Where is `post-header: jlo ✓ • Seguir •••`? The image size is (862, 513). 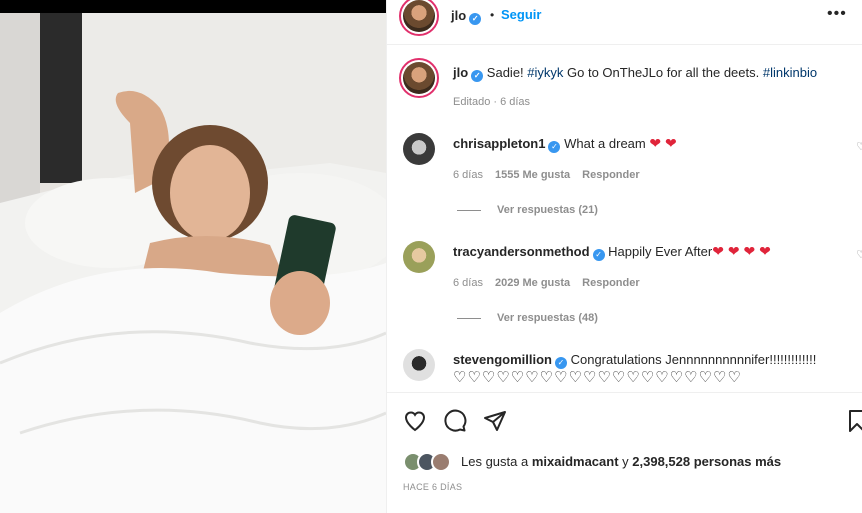 post-header: jlo ✓ • Seguir ••• is located at coordinates (624, 22).